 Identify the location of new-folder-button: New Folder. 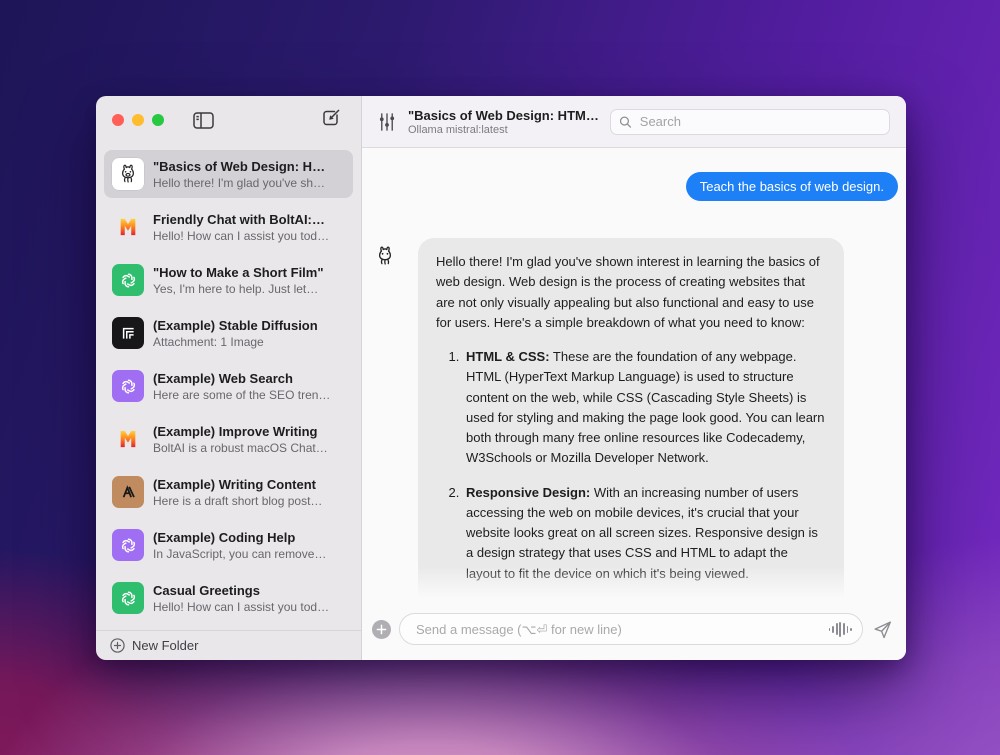
(228, 645).